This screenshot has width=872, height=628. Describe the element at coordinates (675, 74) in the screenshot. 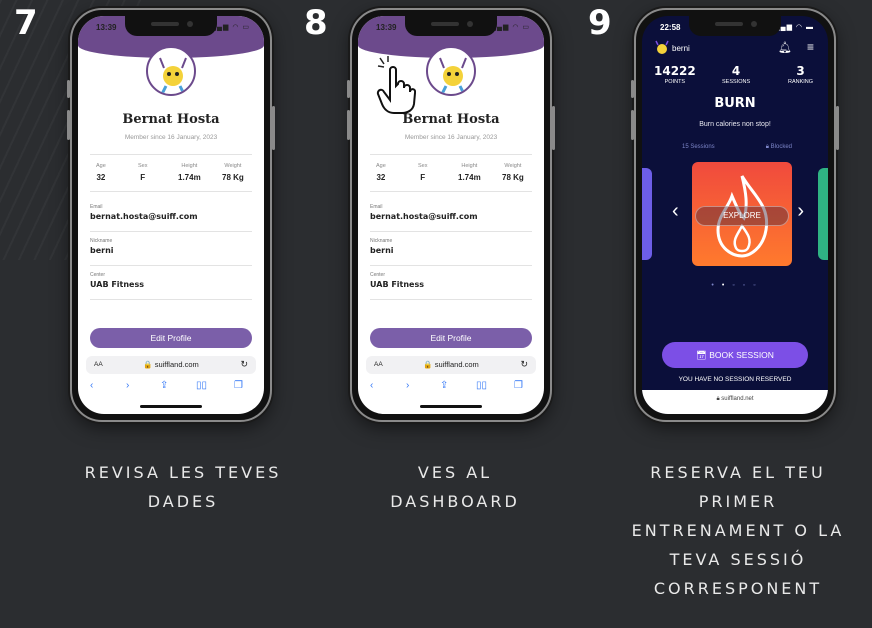

I see `points-stat: 14222 POINTS` at that location.